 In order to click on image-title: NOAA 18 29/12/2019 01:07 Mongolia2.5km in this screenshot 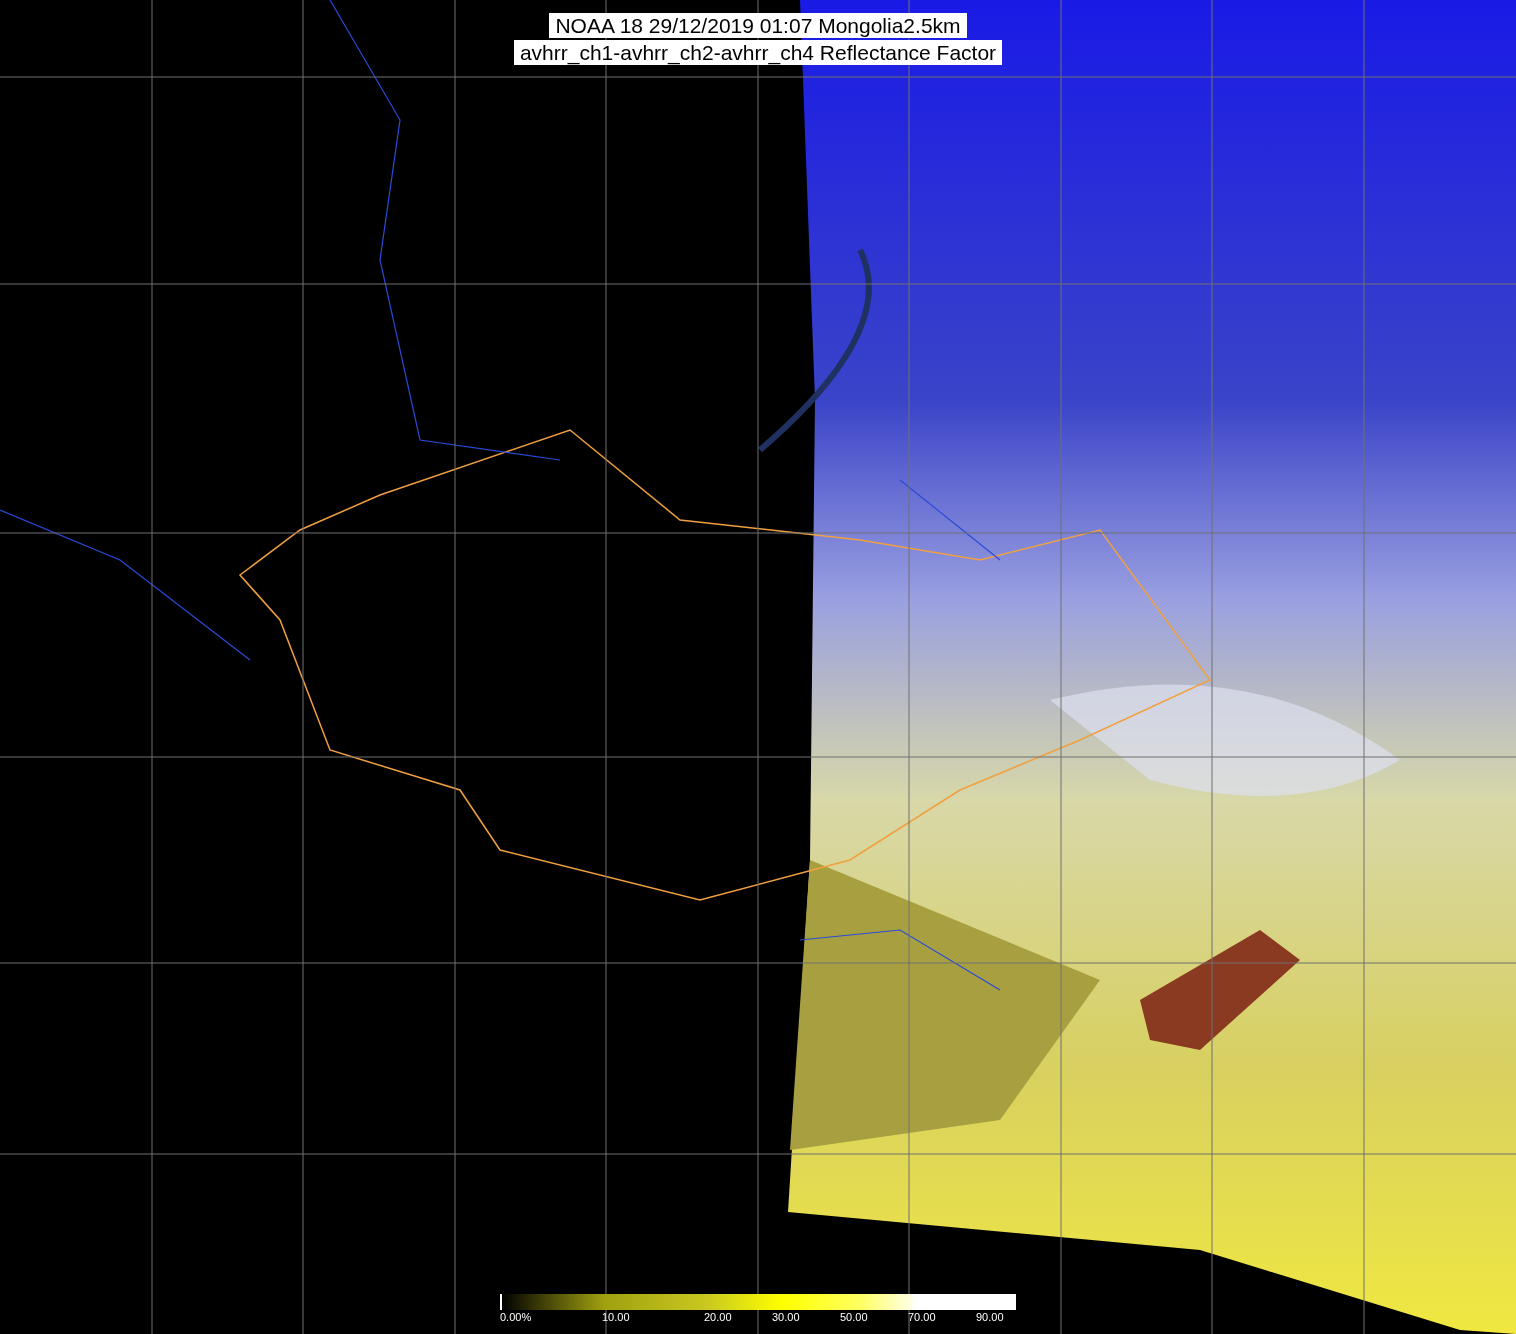, I will do `click(758, 25)`.